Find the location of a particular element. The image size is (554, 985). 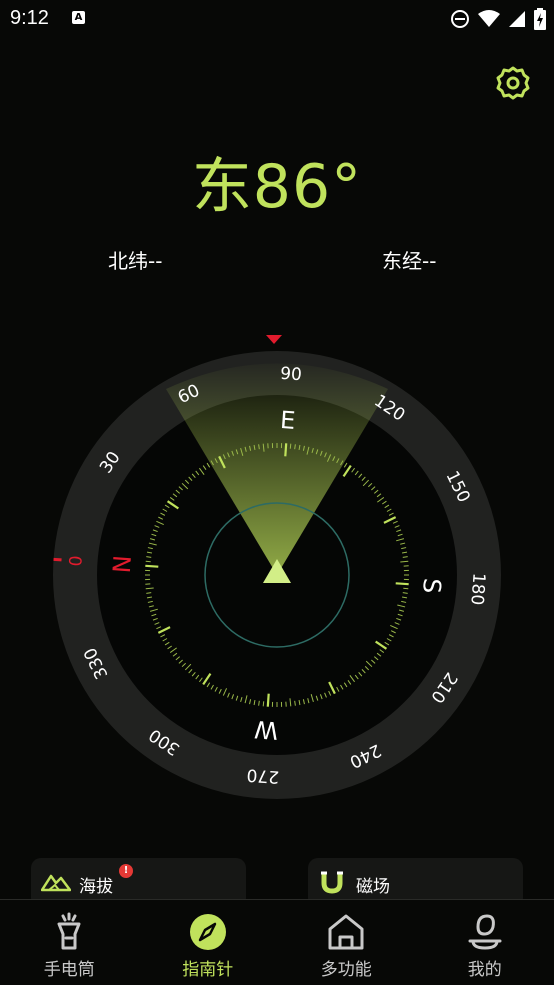

nav-multi-function: 多功能 is located at coordinates (346, 942).